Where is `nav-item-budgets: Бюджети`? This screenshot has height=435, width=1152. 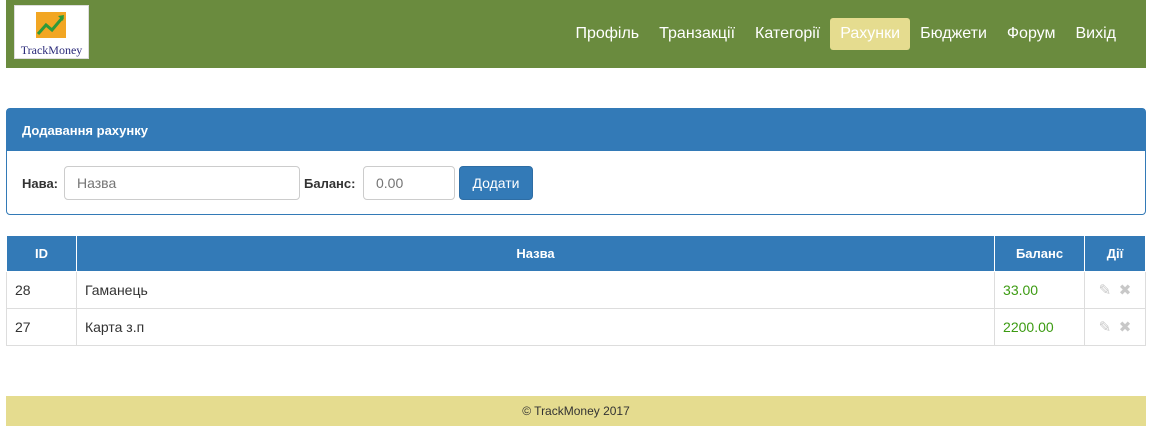
nav-item-budgets: Бюджети is located at coordinates (953, 34).